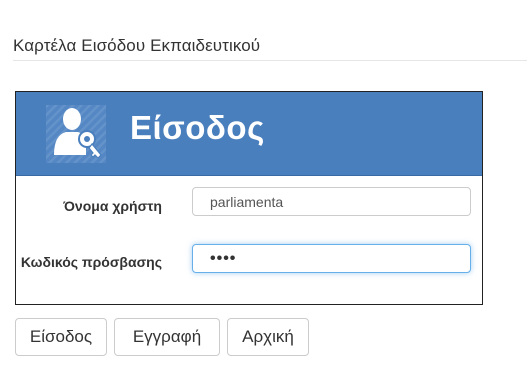  I want to click on login-button: Είσοδος, so click(61, 337).